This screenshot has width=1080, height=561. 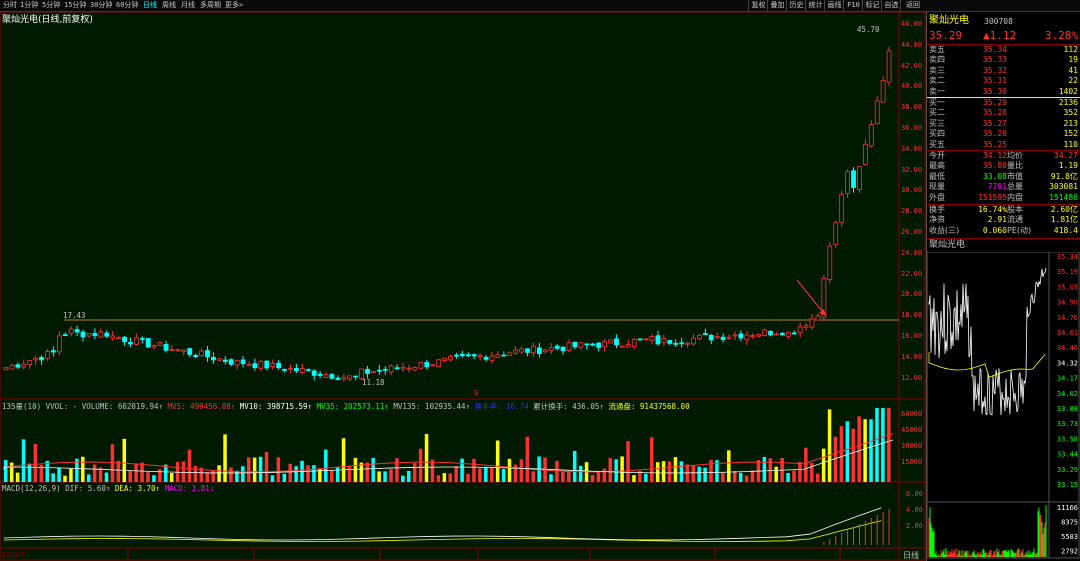 I want to click on intraday-axis-tick: 33.58, so click(x=1067, y=439).